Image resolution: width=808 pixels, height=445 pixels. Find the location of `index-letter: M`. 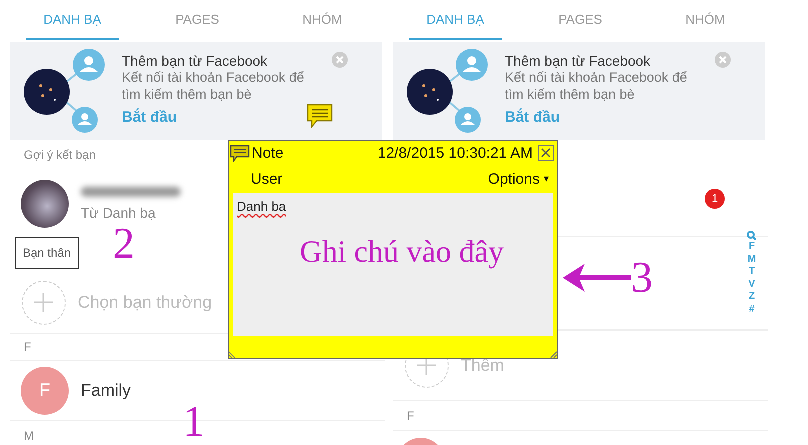

index-letter: M is located at coordinates (752, 260).